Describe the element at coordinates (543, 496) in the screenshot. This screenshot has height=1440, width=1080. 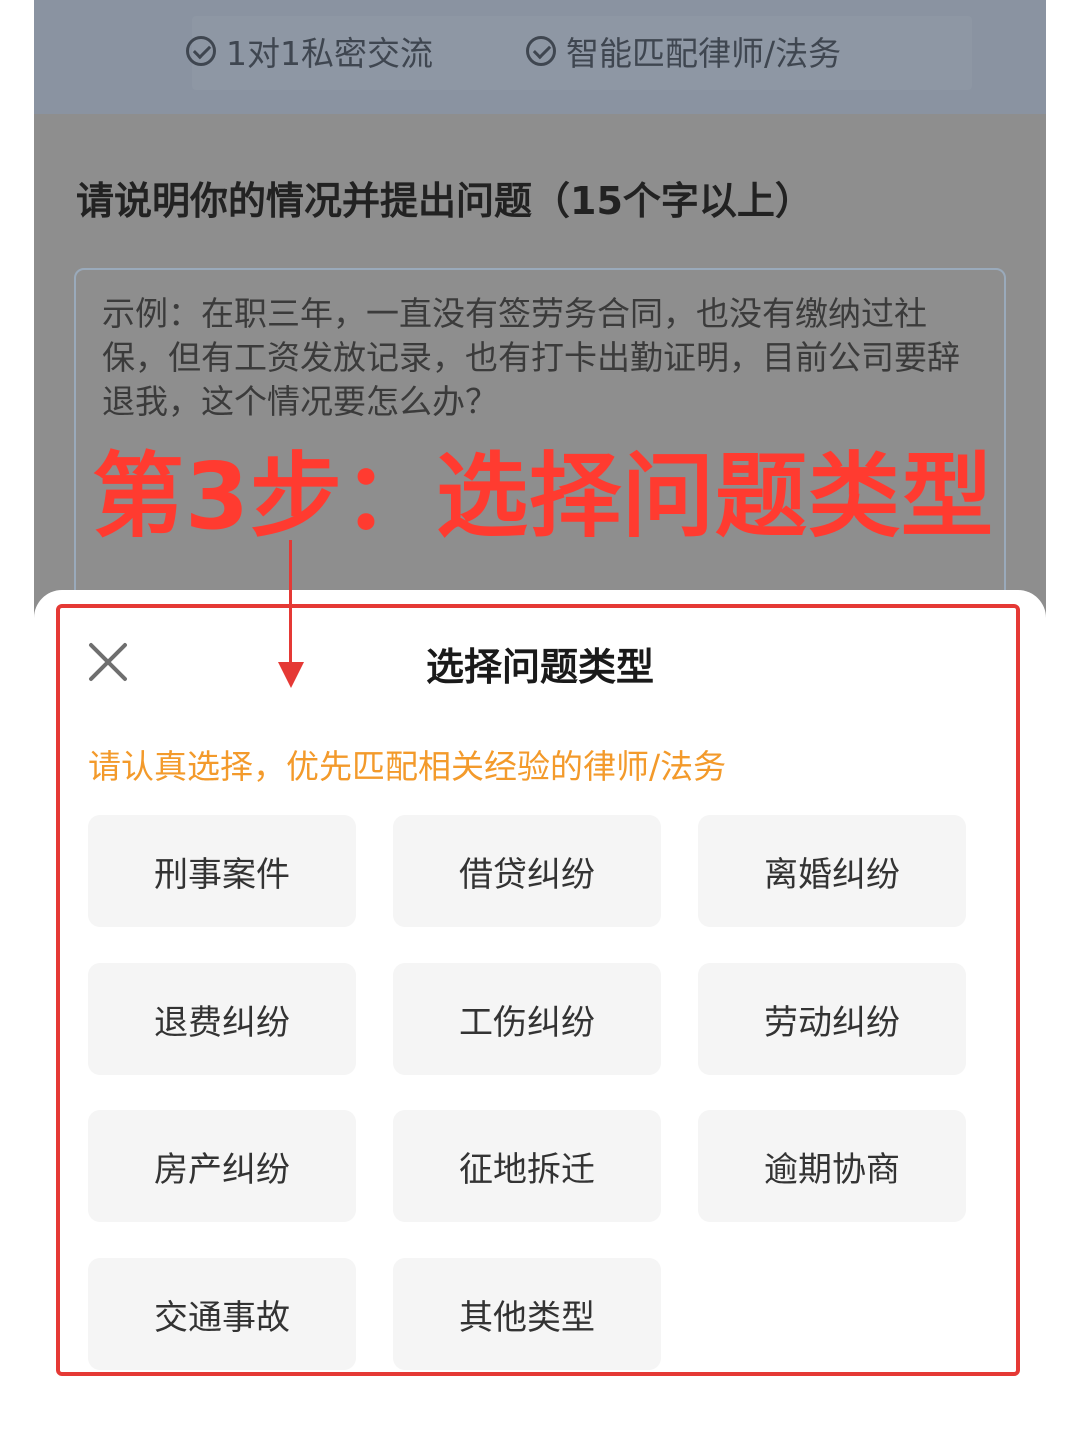
I see `step-annotation: 第3步：选择问题类型` at that location.